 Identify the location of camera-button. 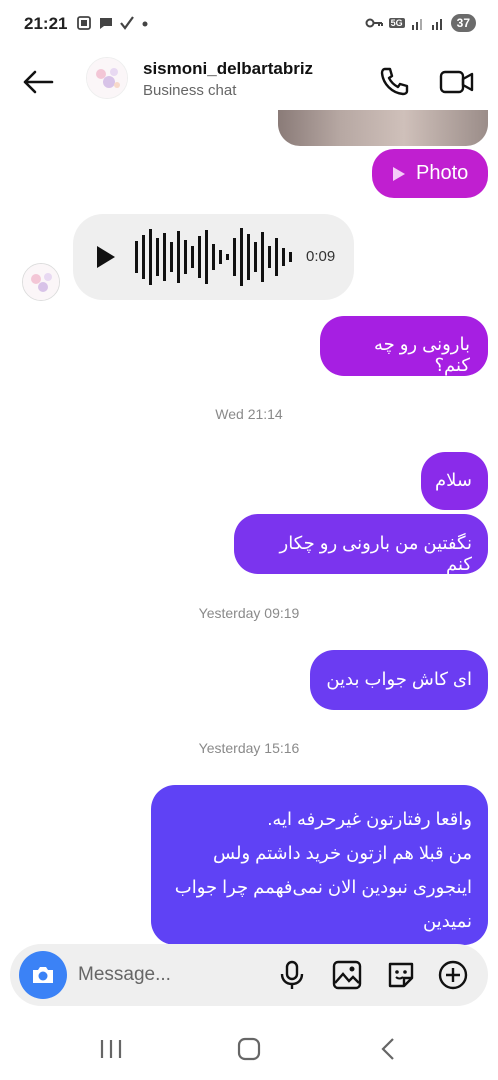
(43, 975).